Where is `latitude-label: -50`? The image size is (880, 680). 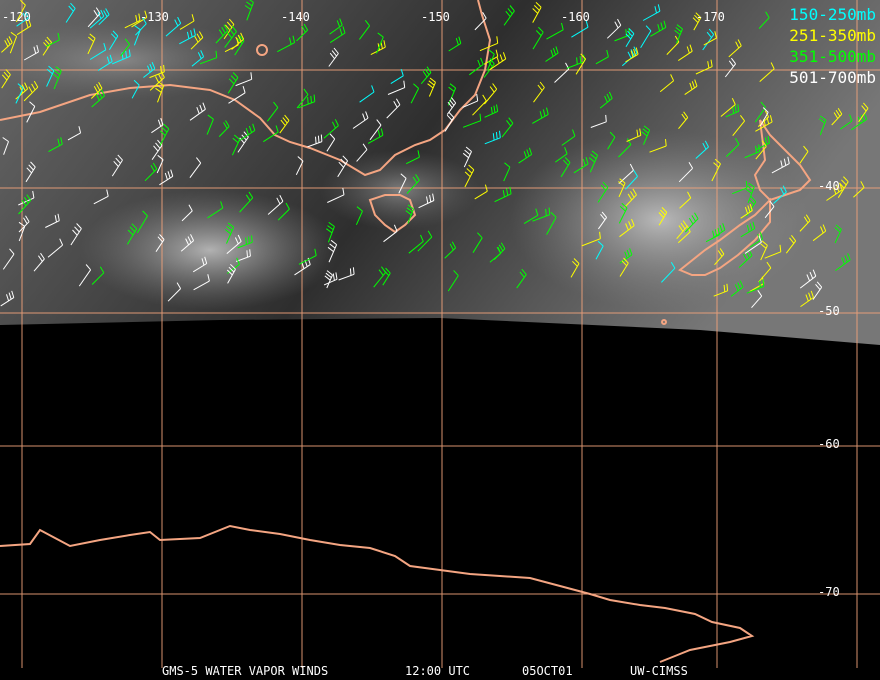 latitude-label: -50 is located at coordinates (829, 311).